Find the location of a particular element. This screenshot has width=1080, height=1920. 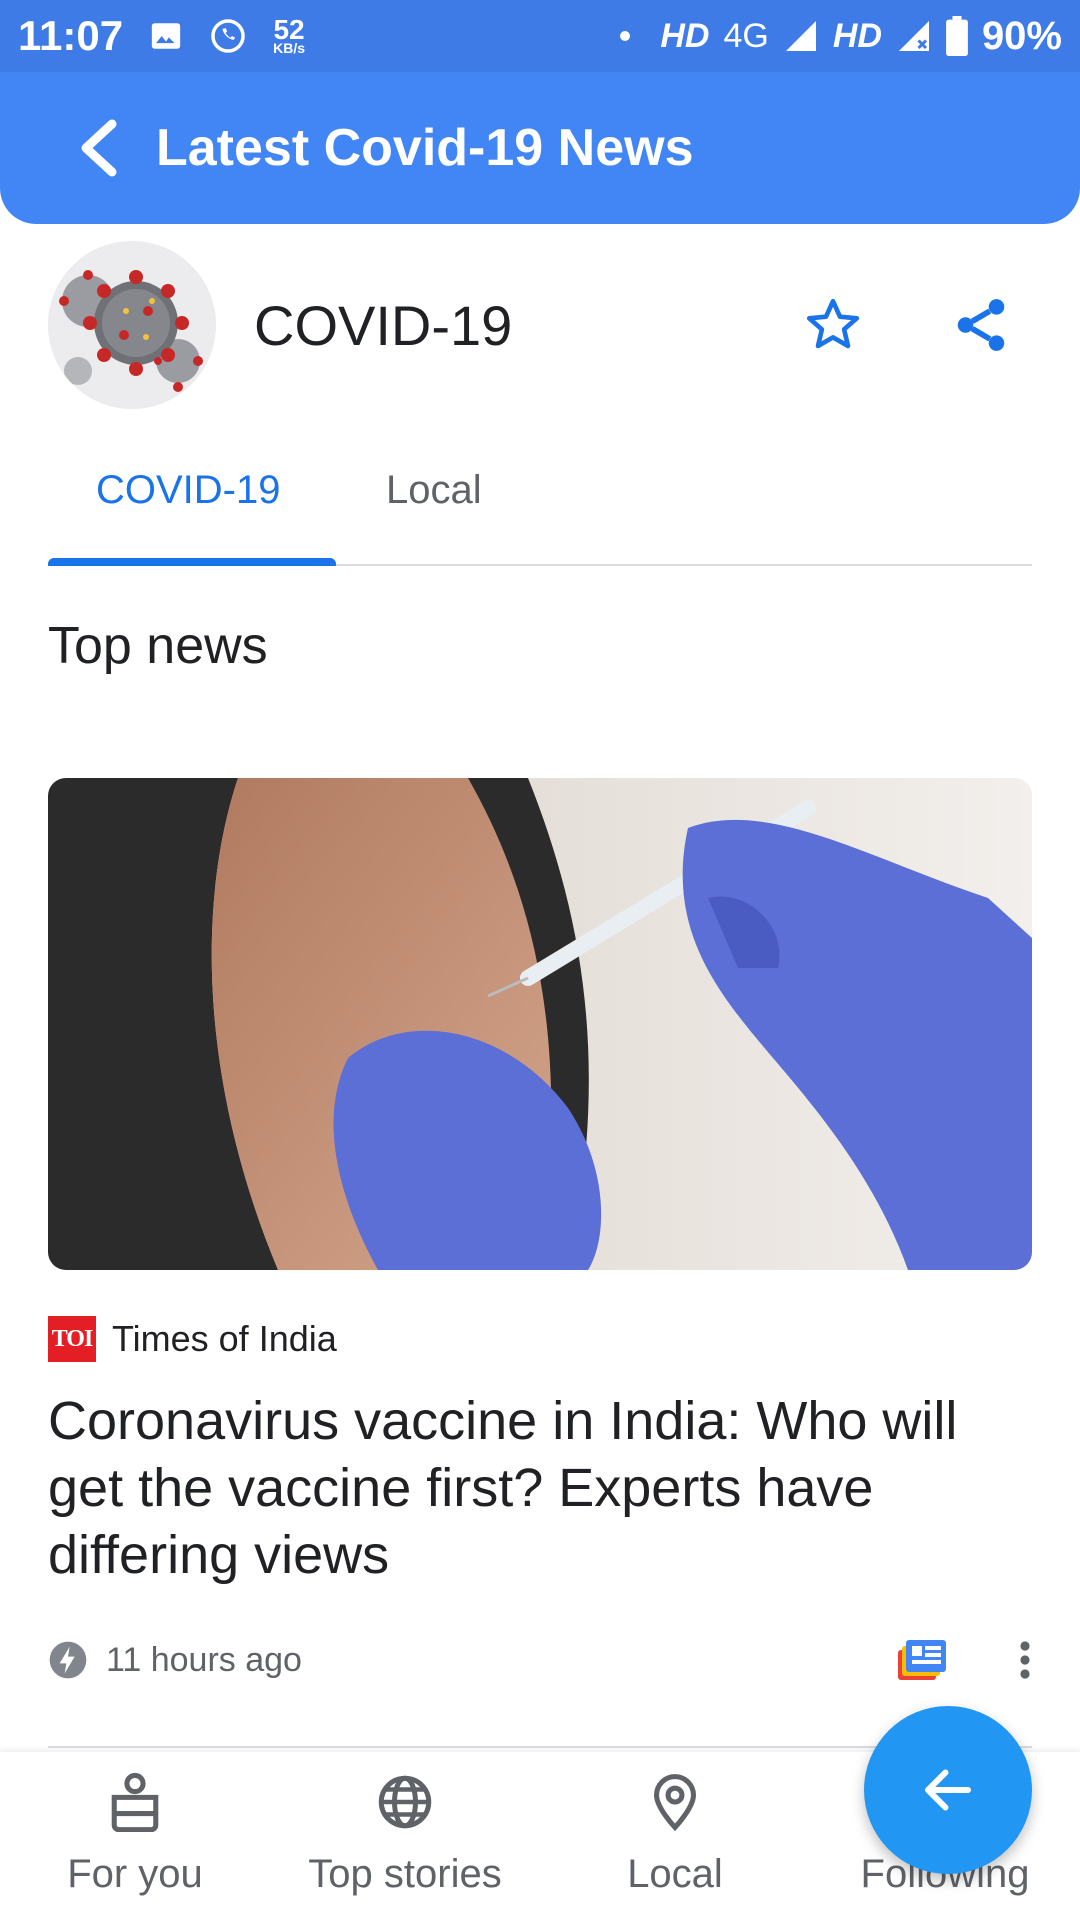

tab-covid-19: COVID-19 is located at coordinates (188, 490).